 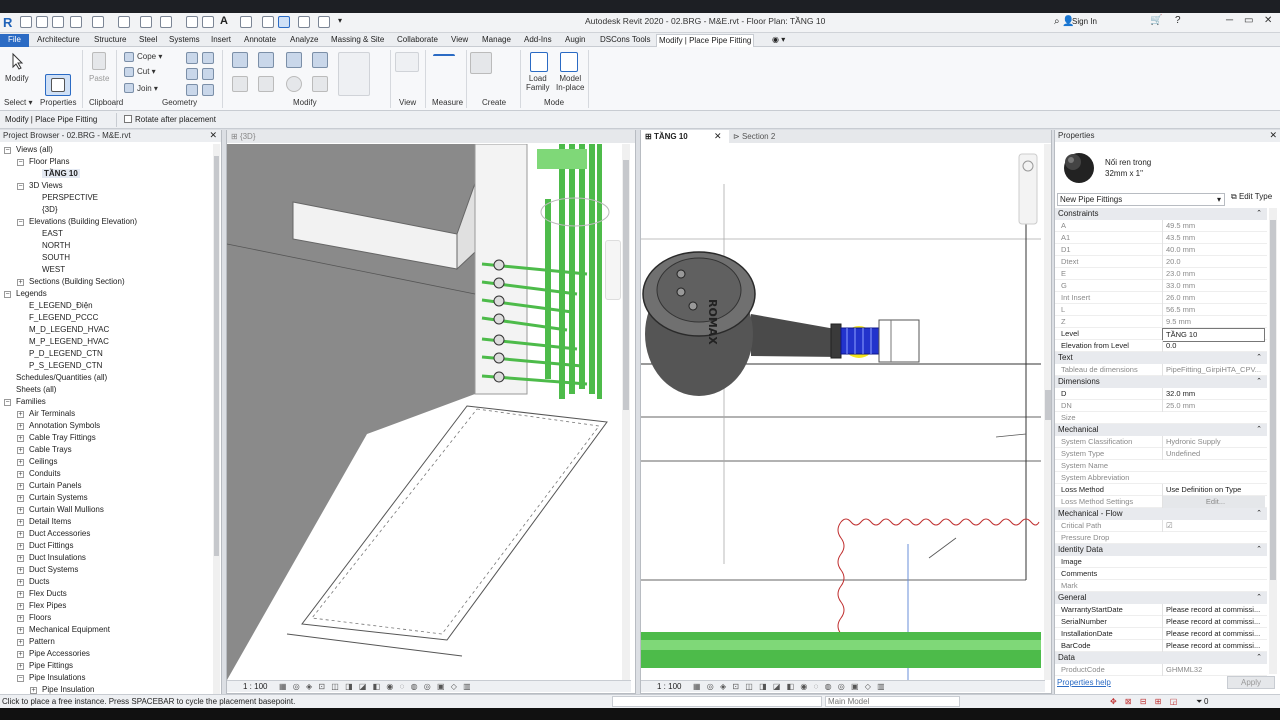 What do you see at coordinates (59, 533) in the screenshot?
I see `tree-item: Duct Accessories` at bounding box center [59, 533].